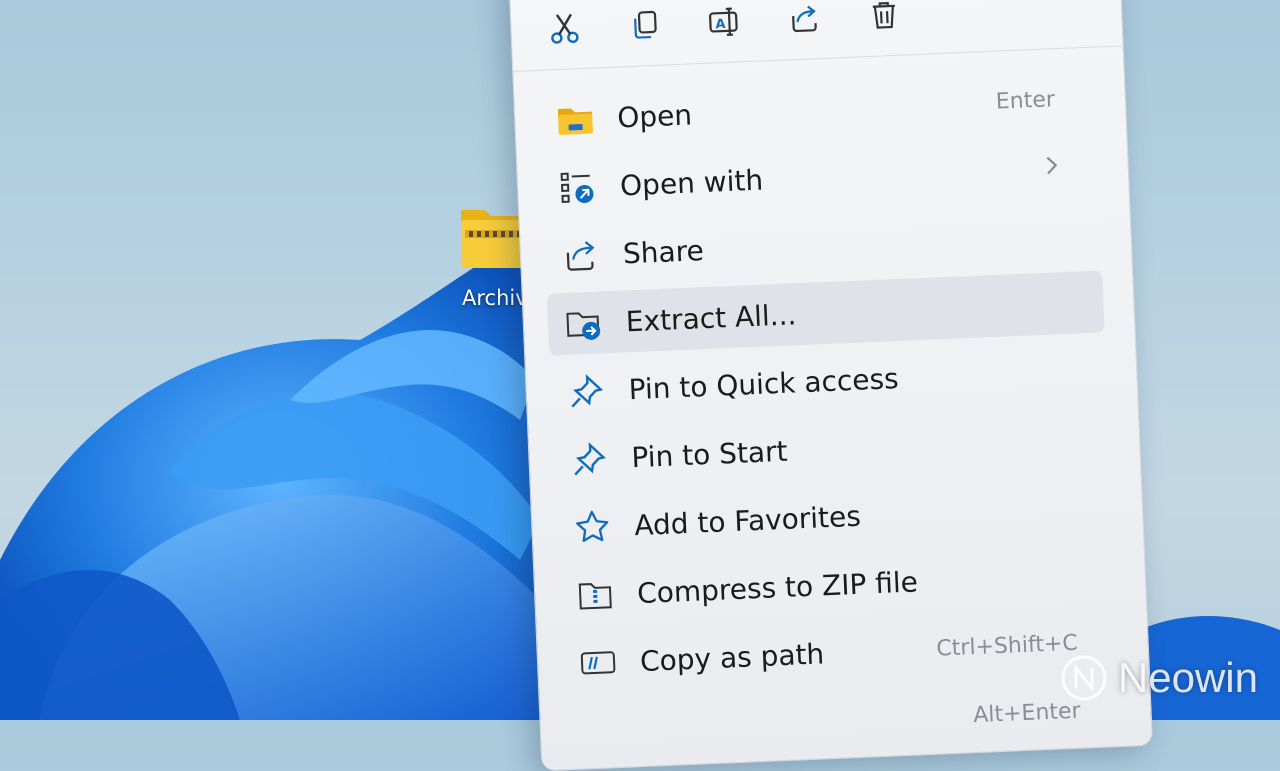  What do you see at coordinates (592, 527) in the screenshot?
I see `star-icon` at bounding box center [592, 527].